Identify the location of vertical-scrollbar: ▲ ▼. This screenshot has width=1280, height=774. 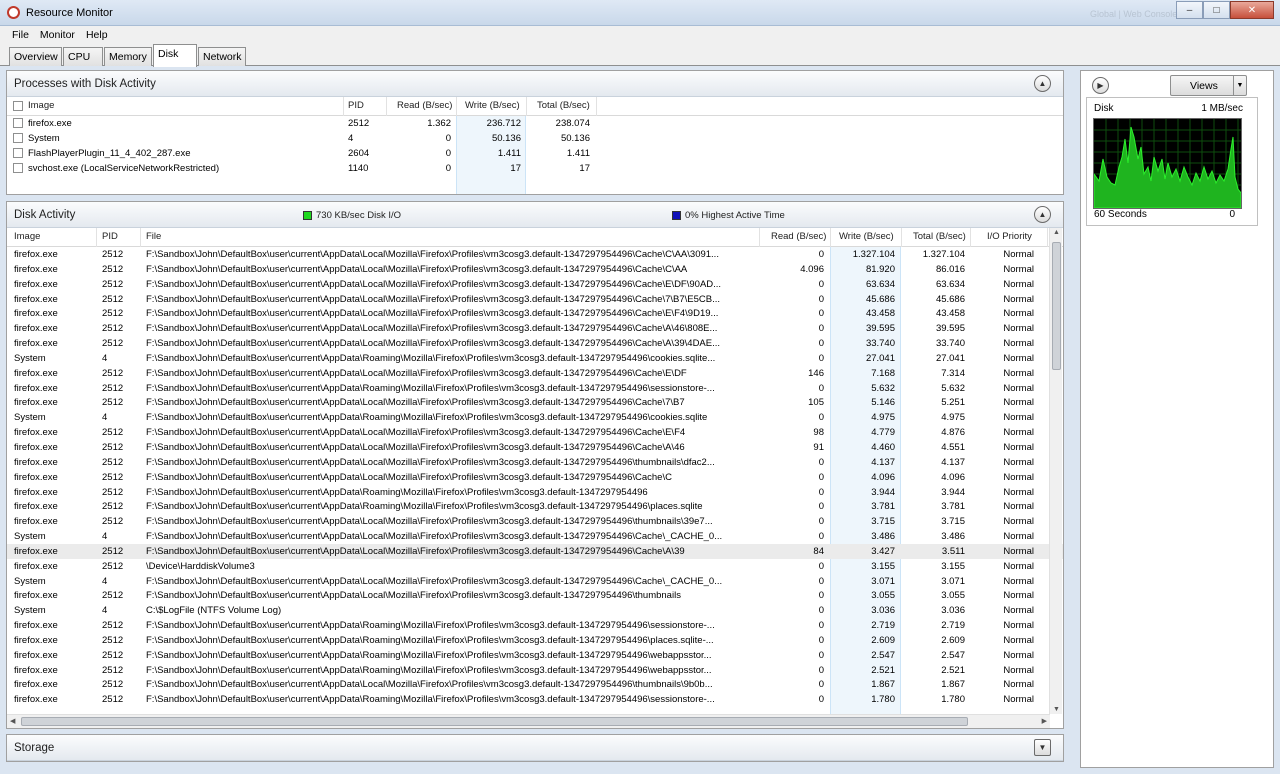
(1055, 471).